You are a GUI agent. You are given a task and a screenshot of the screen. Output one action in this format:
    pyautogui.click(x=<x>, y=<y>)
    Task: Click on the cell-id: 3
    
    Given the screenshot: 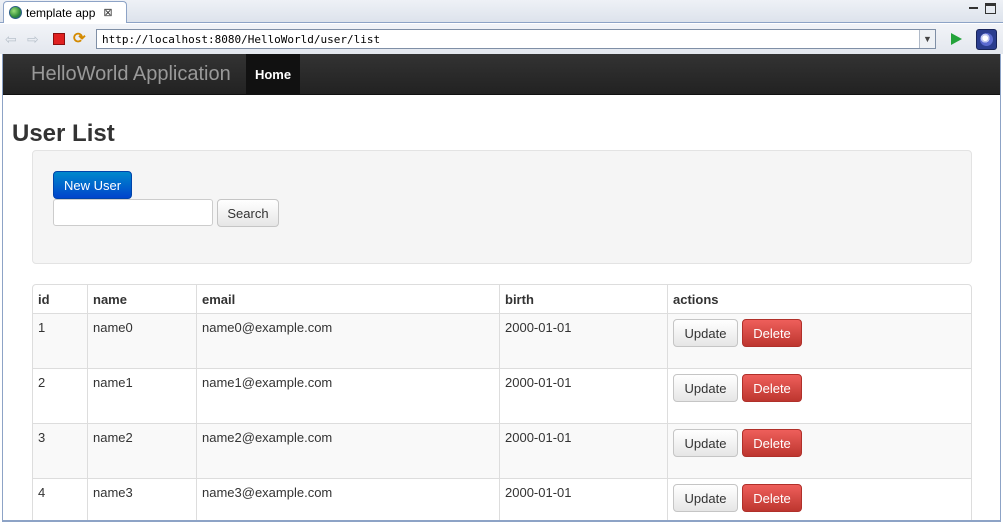 What is the action you would take?
    pyautogui.click(x=60, y=450)
    